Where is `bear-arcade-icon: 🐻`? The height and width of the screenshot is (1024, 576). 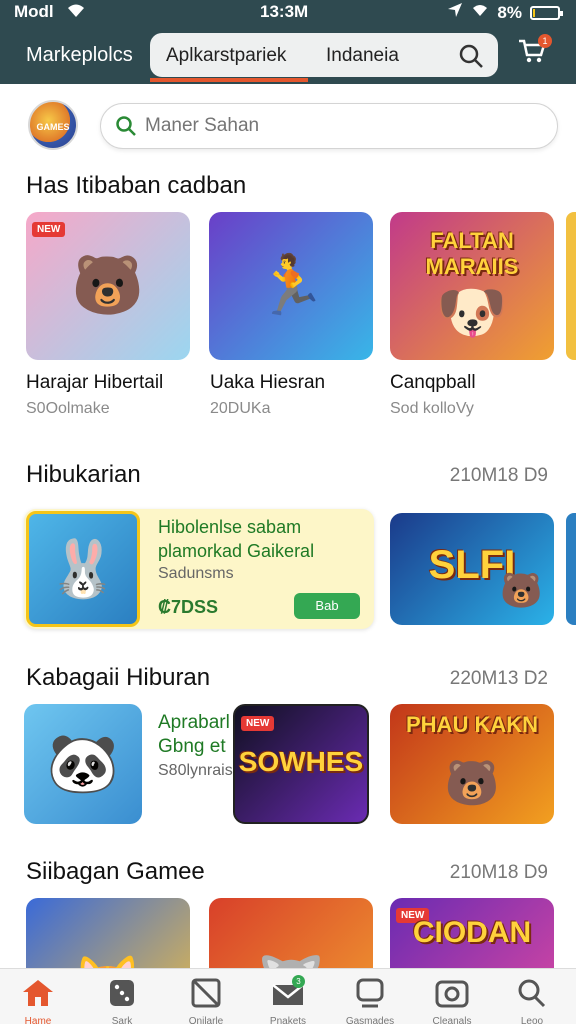 bear-arcade-icon: 🐻 is located at coordinates (521, 591).